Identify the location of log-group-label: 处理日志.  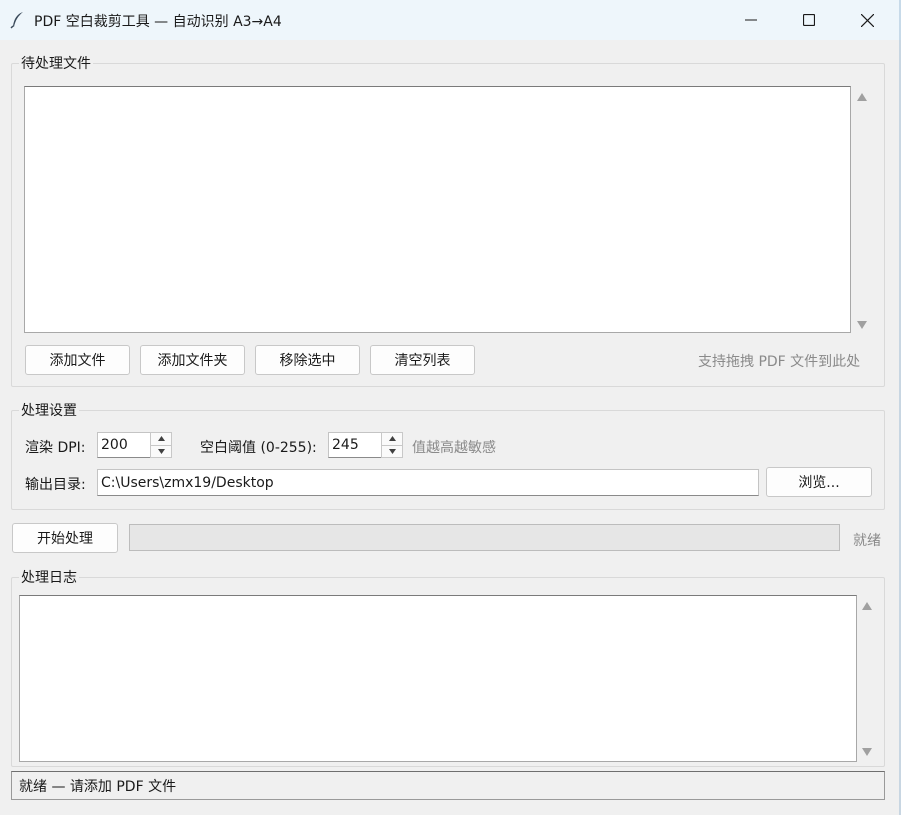
(49, 577).